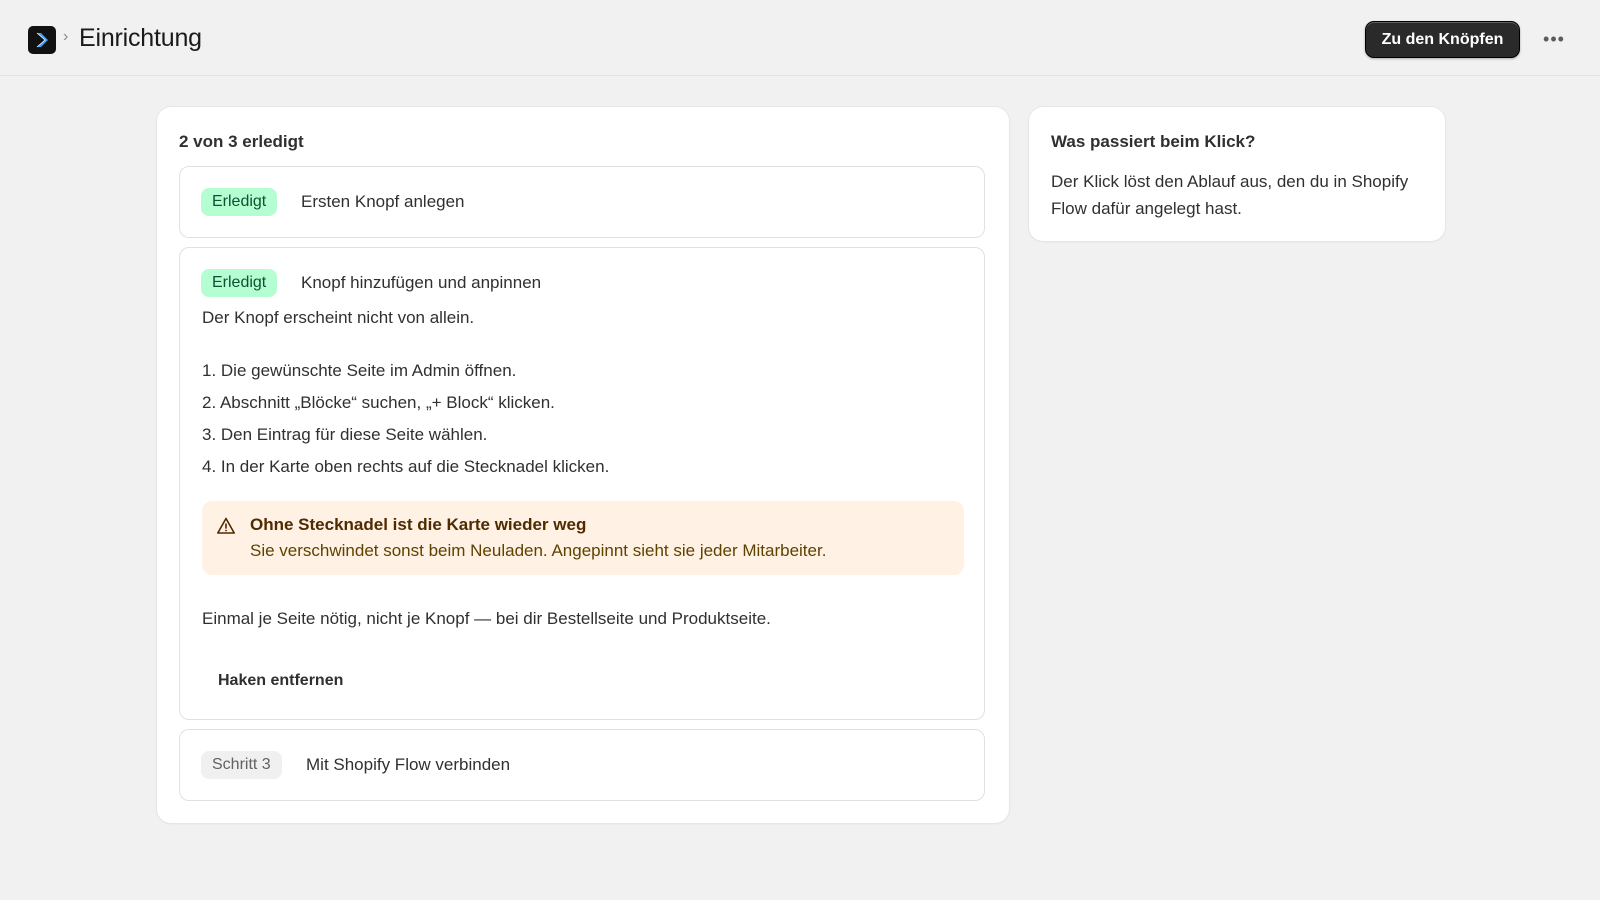 The image size is (1600, 900). I want to click on remove-check-button: Haken entfernen, so click(280, 681).